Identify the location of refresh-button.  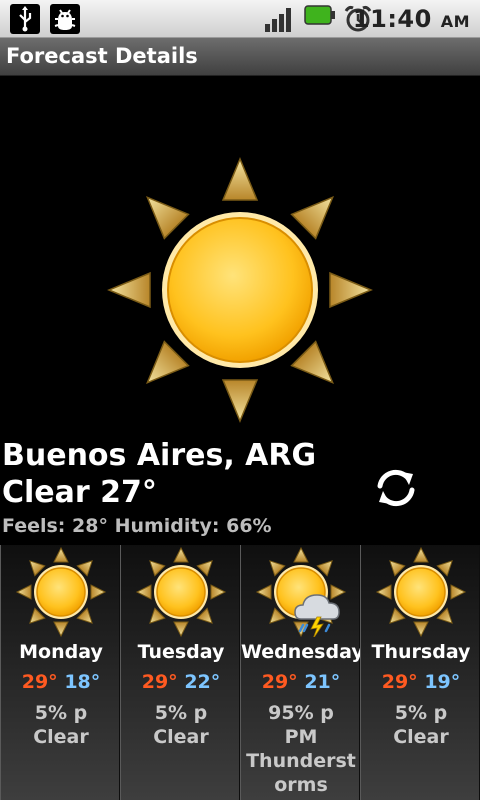
(396, 488).